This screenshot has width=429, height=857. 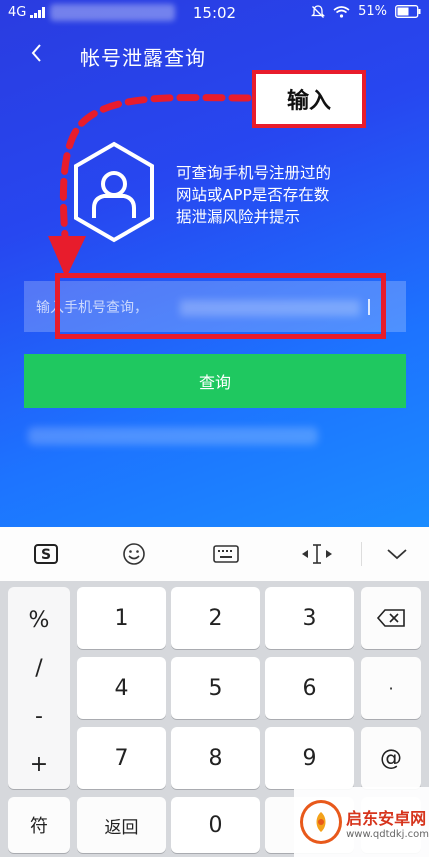 What do you see at coordinates (39, 825) in the screenshot?
I see `symbols-key: 符` at bounding box center [39, 825].